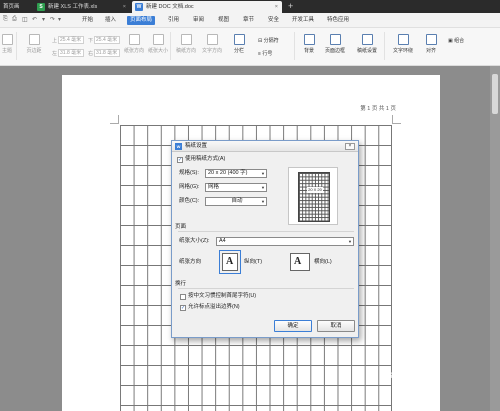 This screenshot has height=411, width=500. Describe the element at coordinates (189, 201) in the screenshot. I see `color-label: 颜色(C):` at that location.